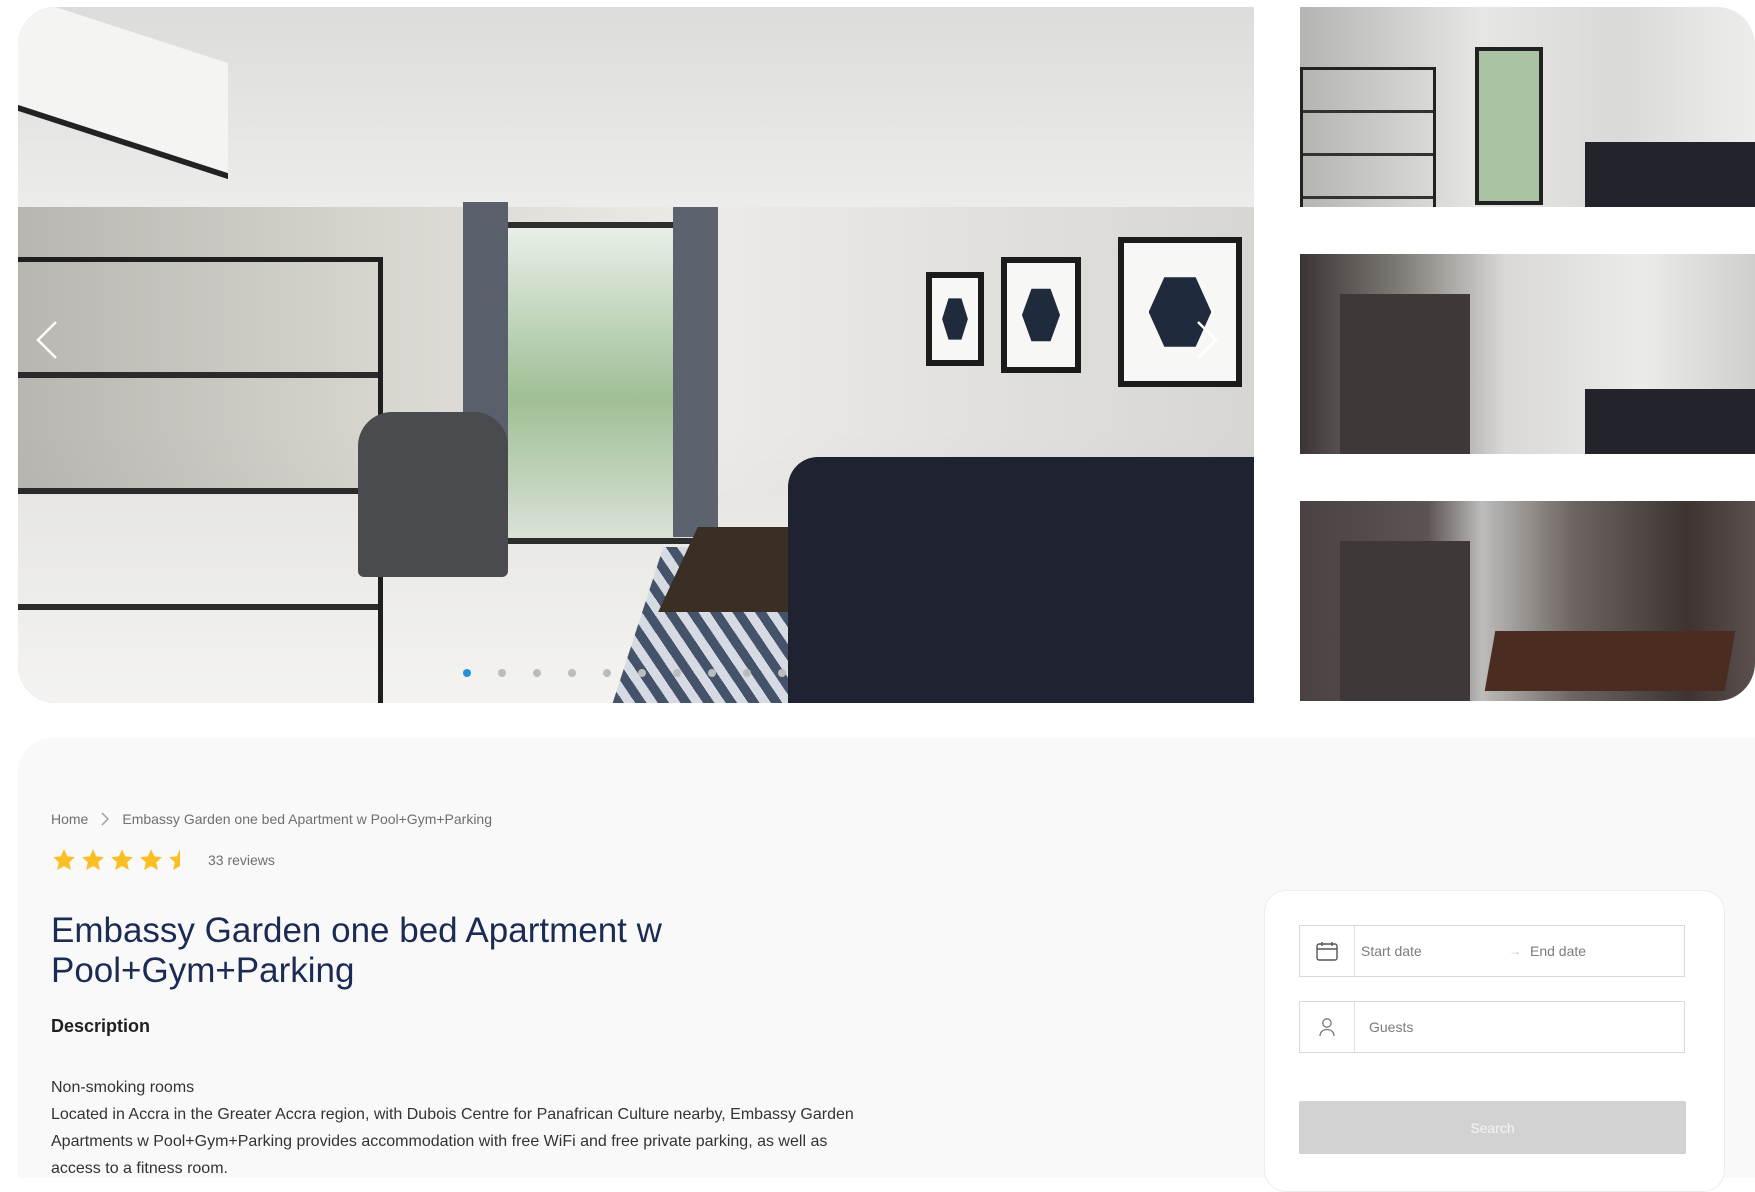 Image resolution: width=1755 pixels, height=1192 pixels. Describe the element at coordinates (1515, 951) in the screenshot. I see `arrow-right-icon: →` at that location.